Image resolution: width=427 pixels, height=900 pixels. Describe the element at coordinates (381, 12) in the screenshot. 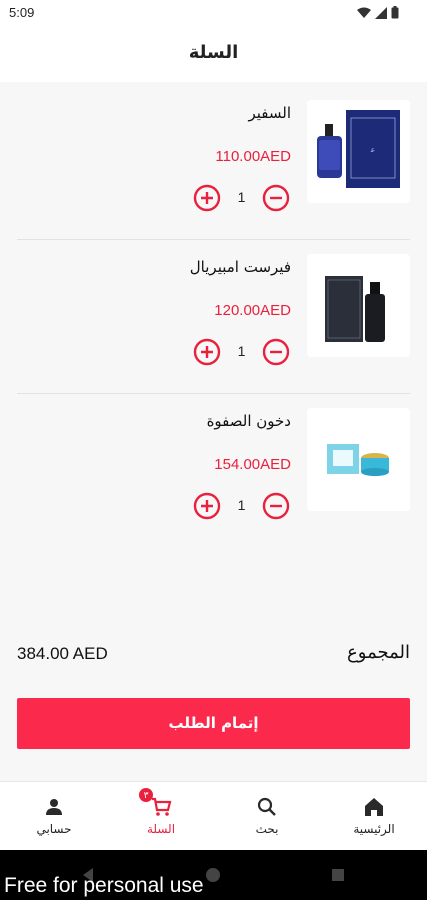

I see `signal-icon` at that location.